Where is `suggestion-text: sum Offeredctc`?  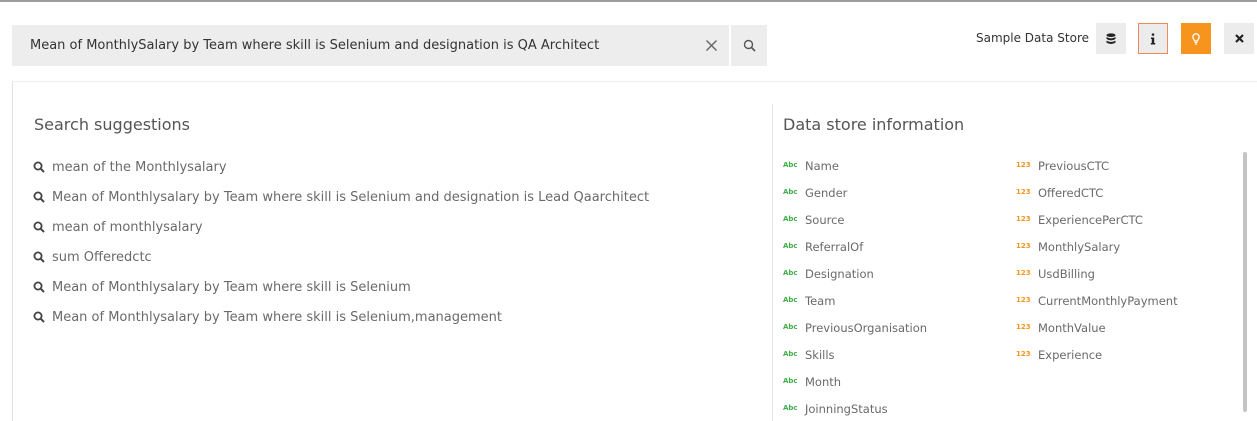 suggestion-text: sum Offeredctc is located at coordinates (102, 257).